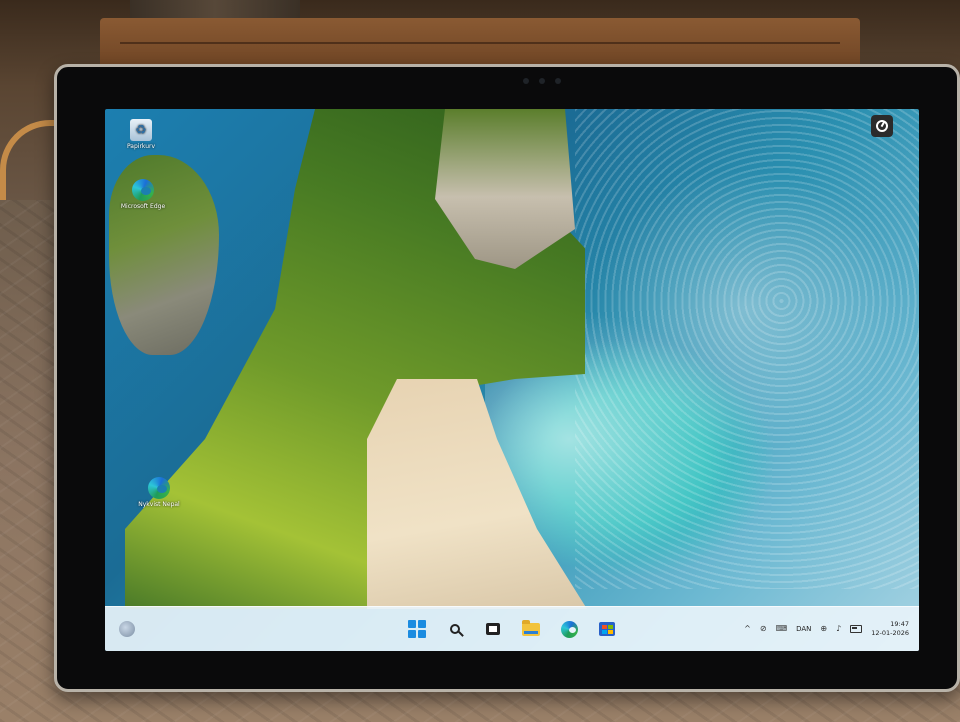  What do you see at coordinates (143, 206) in the screenshot?
I see `desktop-icon-label: Microsoft Edge` at bounding box center [143, 206].